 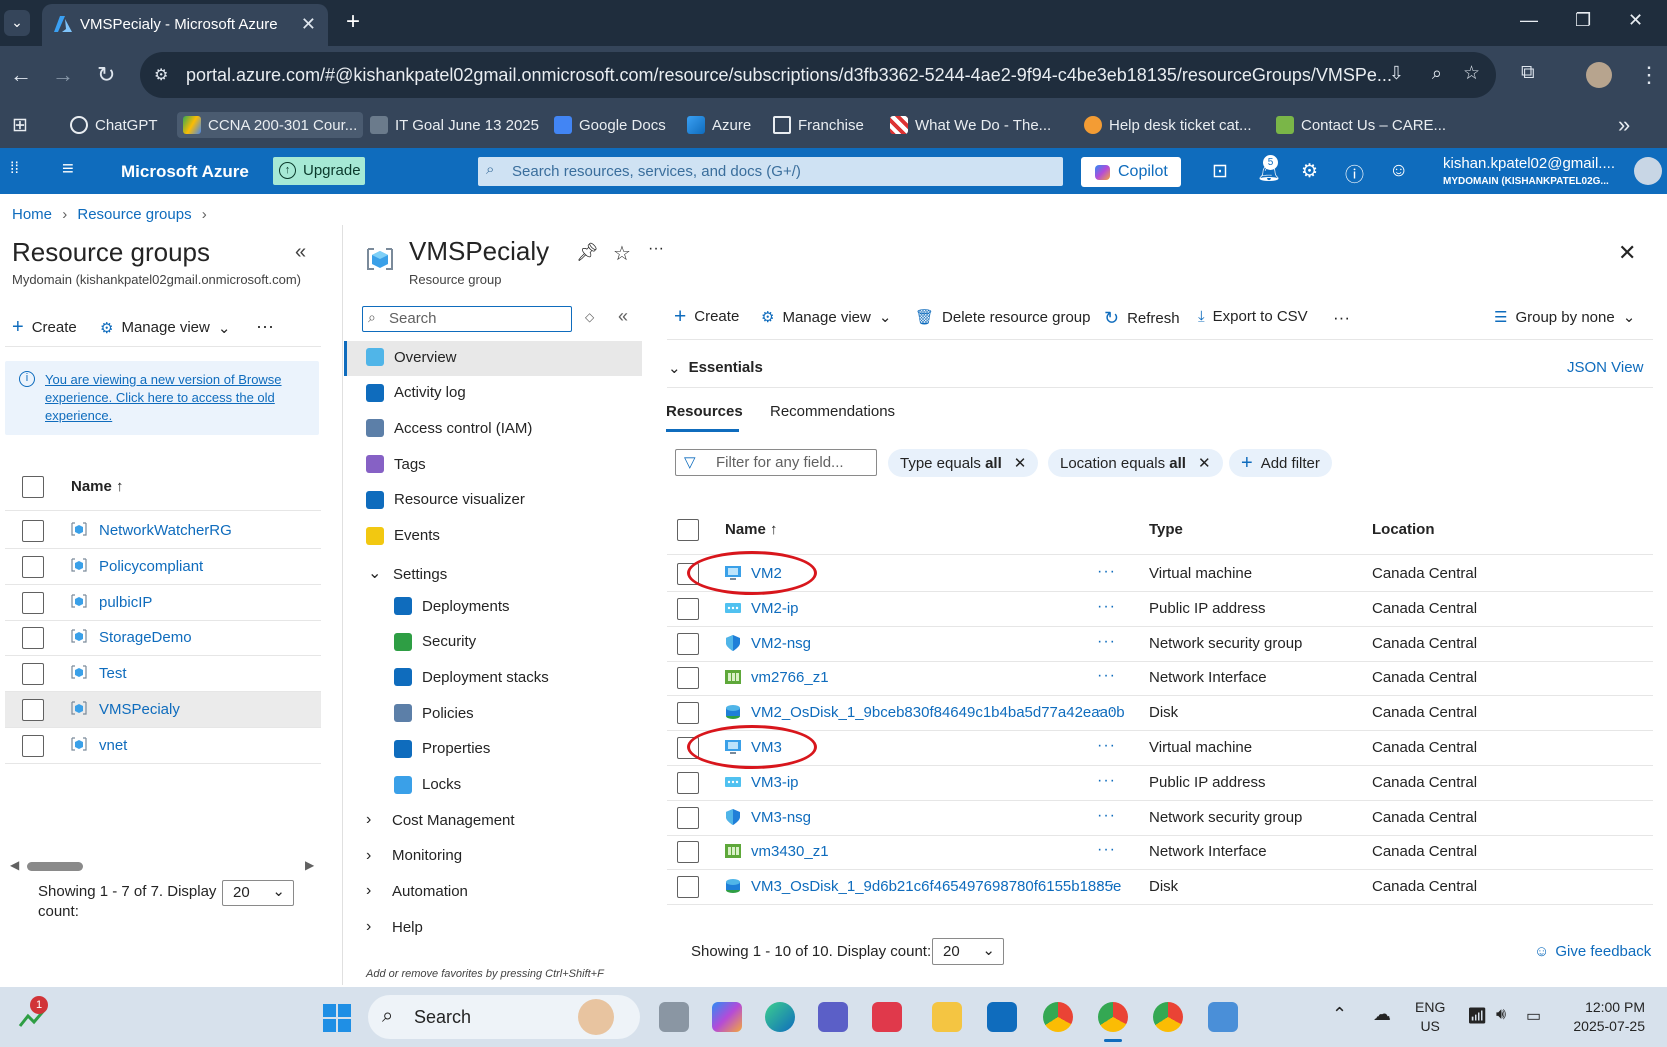 I want to click on settings-group: Settings, so click(x=420, y=574).